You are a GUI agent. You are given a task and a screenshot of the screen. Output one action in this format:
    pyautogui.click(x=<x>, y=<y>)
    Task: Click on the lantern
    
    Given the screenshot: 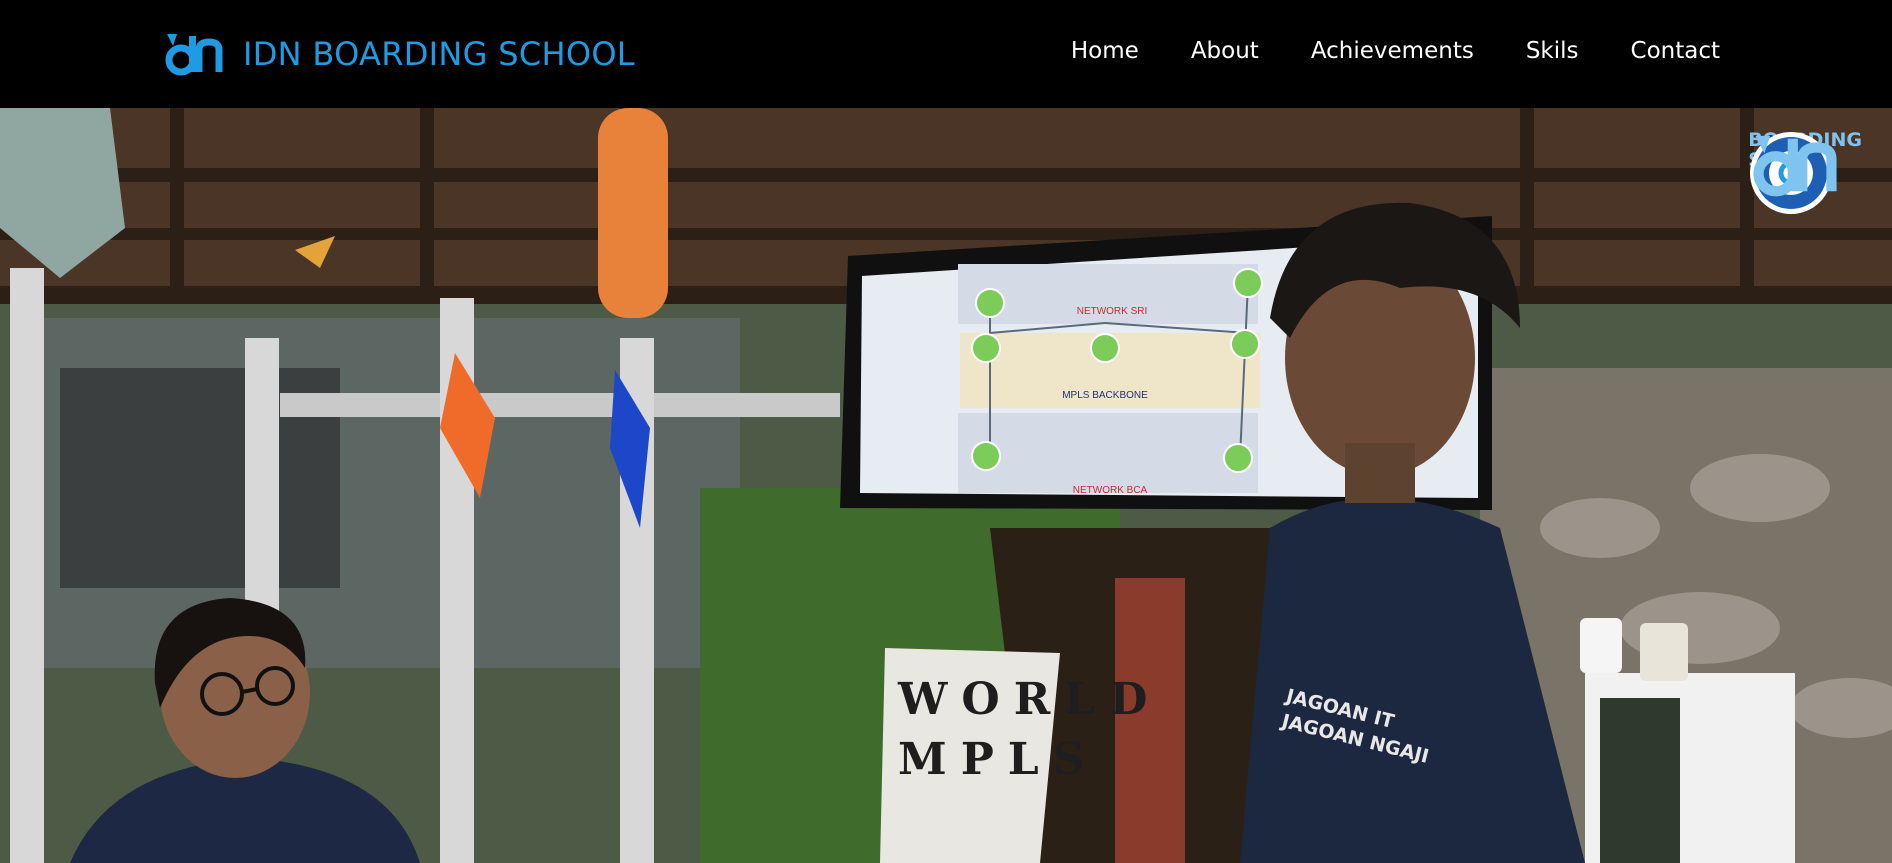 What is the action you would take?
    pyautogui.click(x=633, y=213)
    